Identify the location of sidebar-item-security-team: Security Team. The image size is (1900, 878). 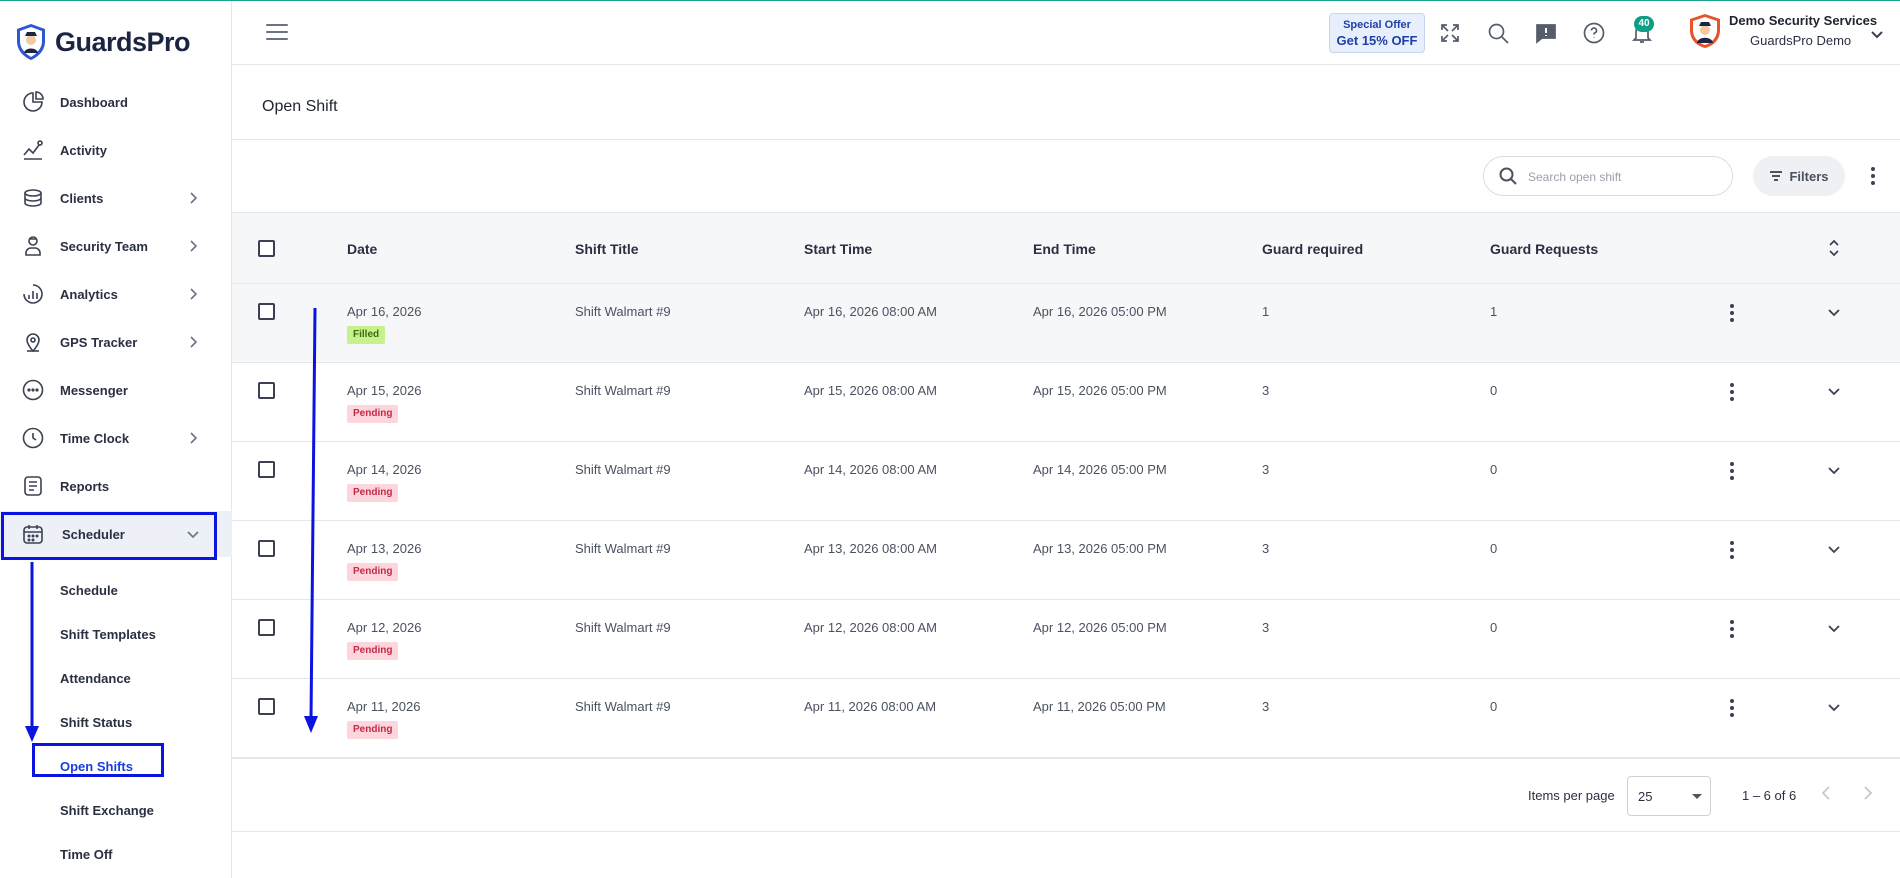
(116, 246).